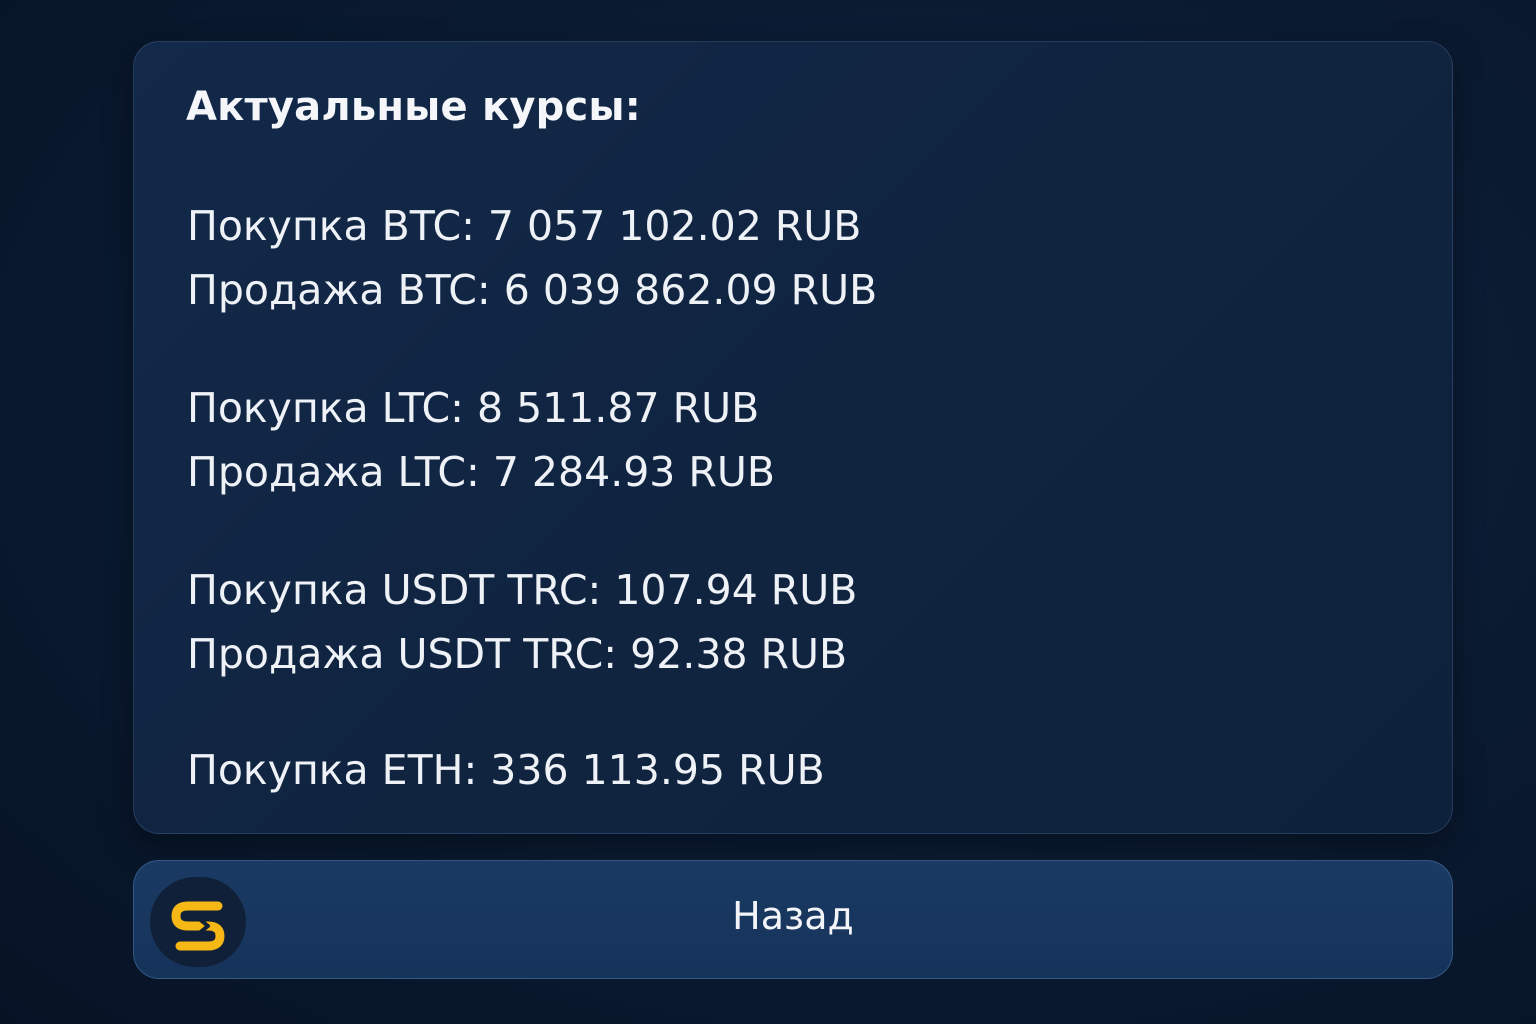  What do you see at coordinates (524, 226) in the screenshot?
I see `rate-line-btc-buy: Покупка BTC: 7 057 102.02 RUB` at bounding box center [524, 226].